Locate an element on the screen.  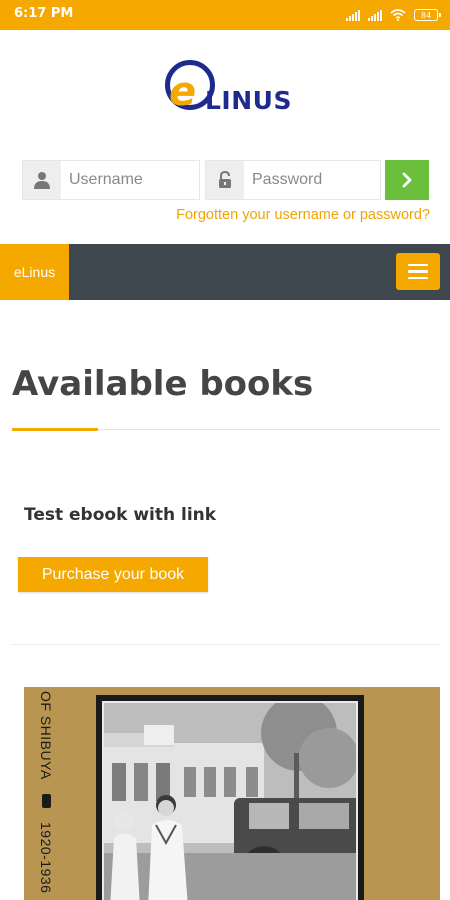
chevron-right-icon is located at coordinates (407, 180).